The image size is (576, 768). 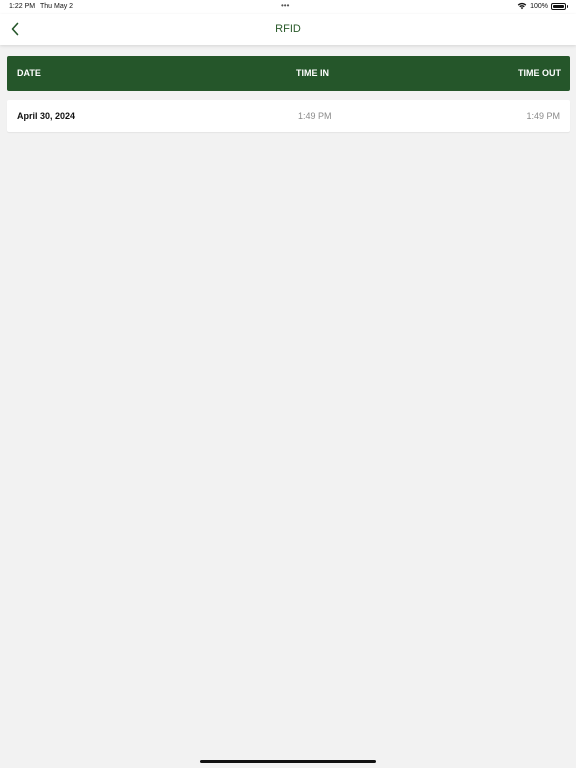 I want to click on navigation-bar: RFID, so click(x=288, y=29).